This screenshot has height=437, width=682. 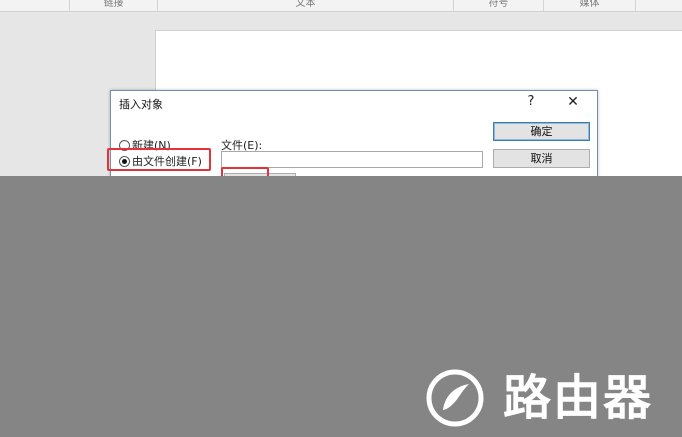 I want to click on file-path-input, so click(x=352, y=159).